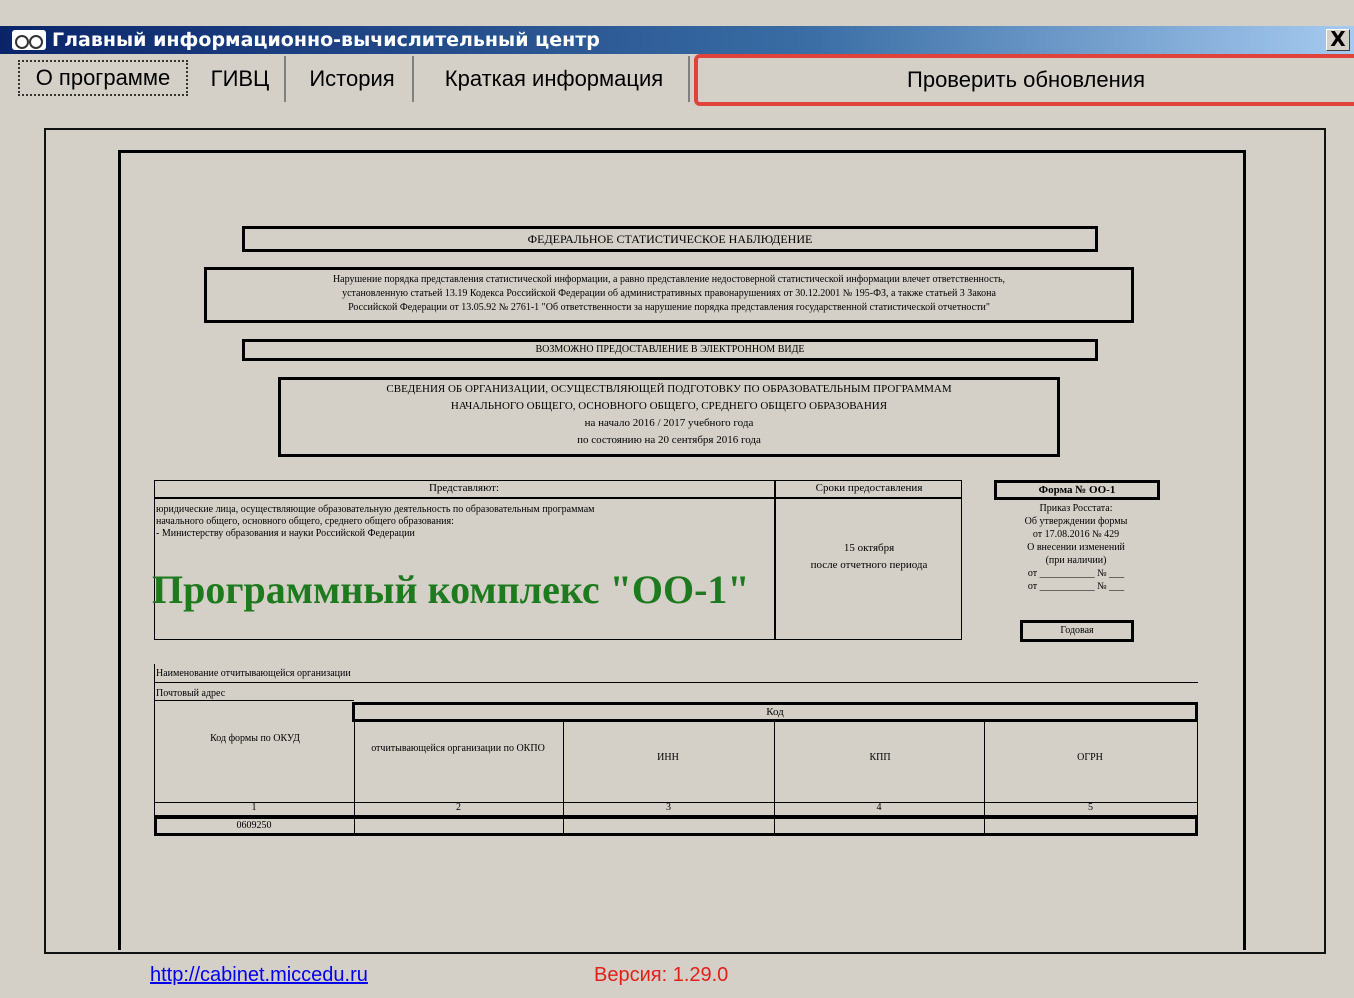 The width and height of the screenshot is (1354, 998). Describe the element at coordinates (259, 975) in the screenshot. I see `cabinet-link: http://cabinet.miccedu.ru` at that location.